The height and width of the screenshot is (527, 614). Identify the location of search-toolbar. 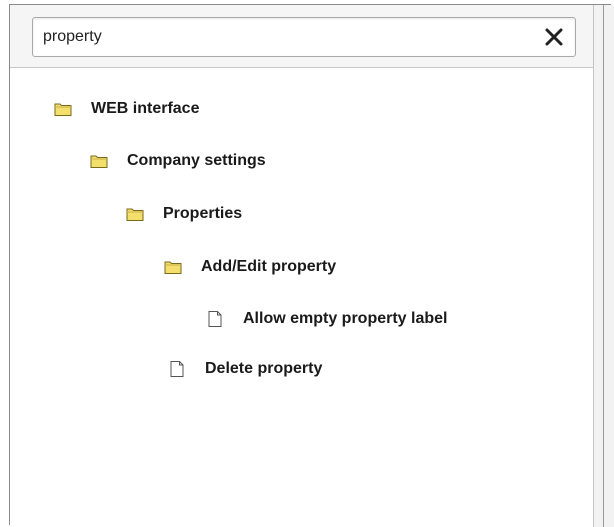
(301, 36).